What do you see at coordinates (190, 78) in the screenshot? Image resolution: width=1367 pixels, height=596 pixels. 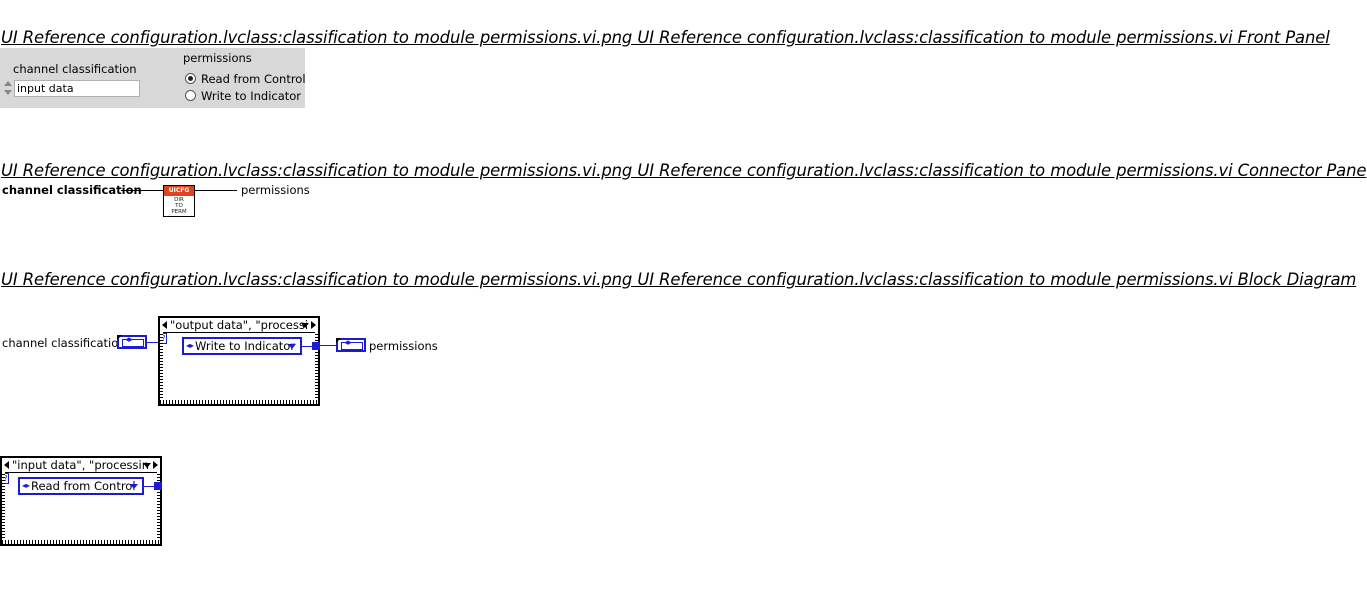 I see `radio-selected-icon` at bounding box center [190, 78].